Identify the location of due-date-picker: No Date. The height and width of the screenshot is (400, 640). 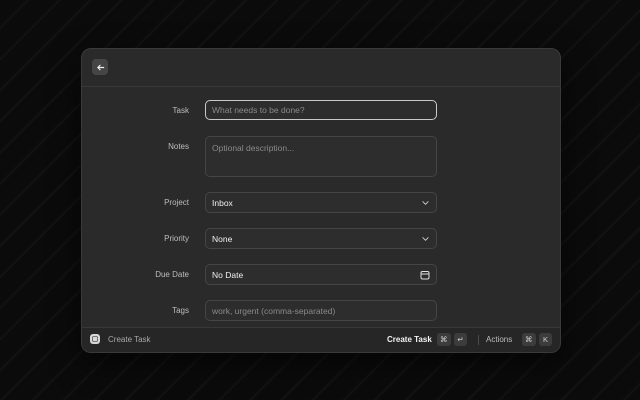
(321, 274).